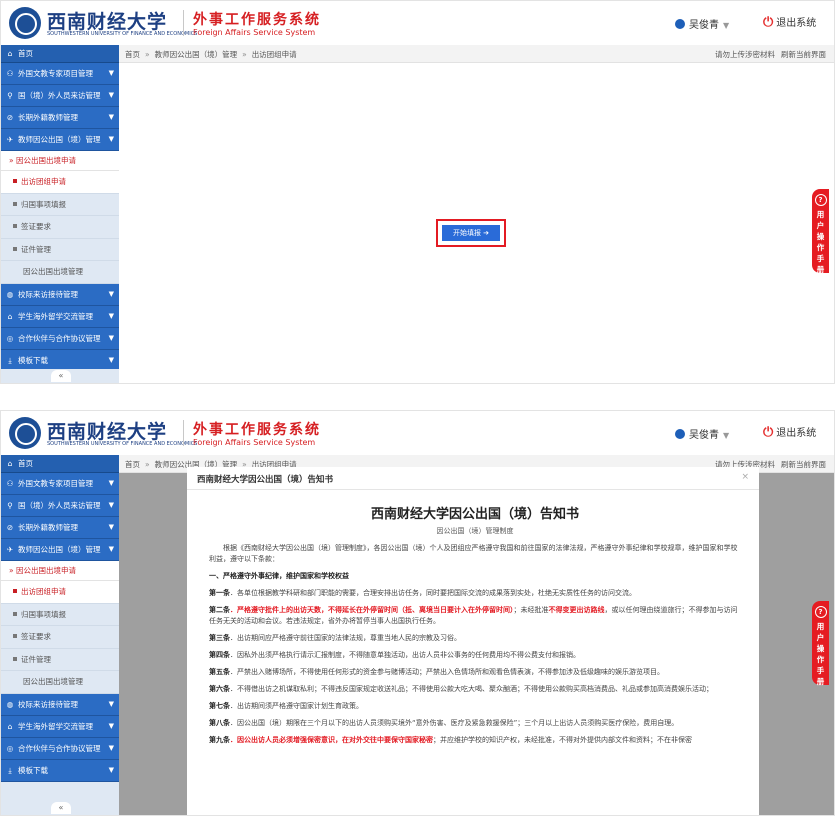 This screenshot has height=816, width=835. What do you see at coordinates (820, 247) in the screenshot?
I see `manual-char: 作` at bounding box center [820, 247].